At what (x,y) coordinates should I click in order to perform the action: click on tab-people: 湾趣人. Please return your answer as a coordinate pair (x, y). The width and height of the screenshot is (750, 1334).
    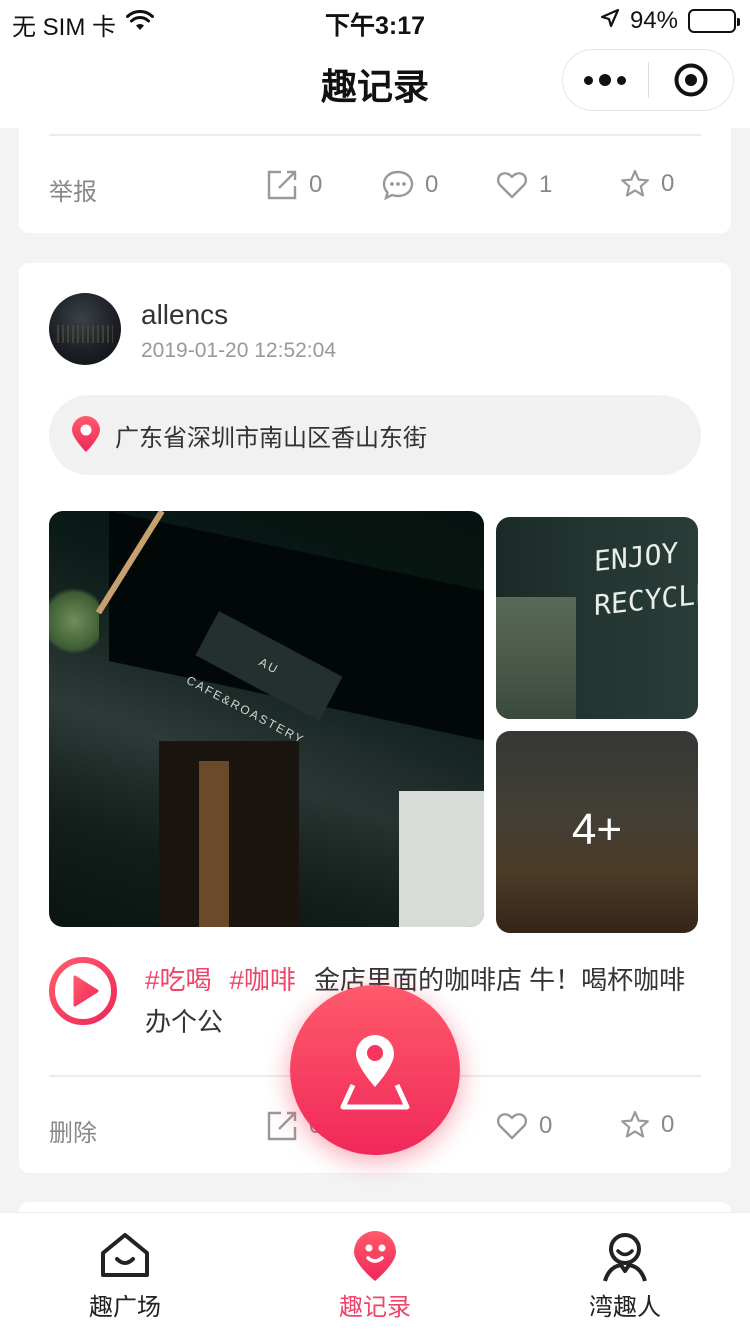
    Looking at the image, I should click on (625, 1273).